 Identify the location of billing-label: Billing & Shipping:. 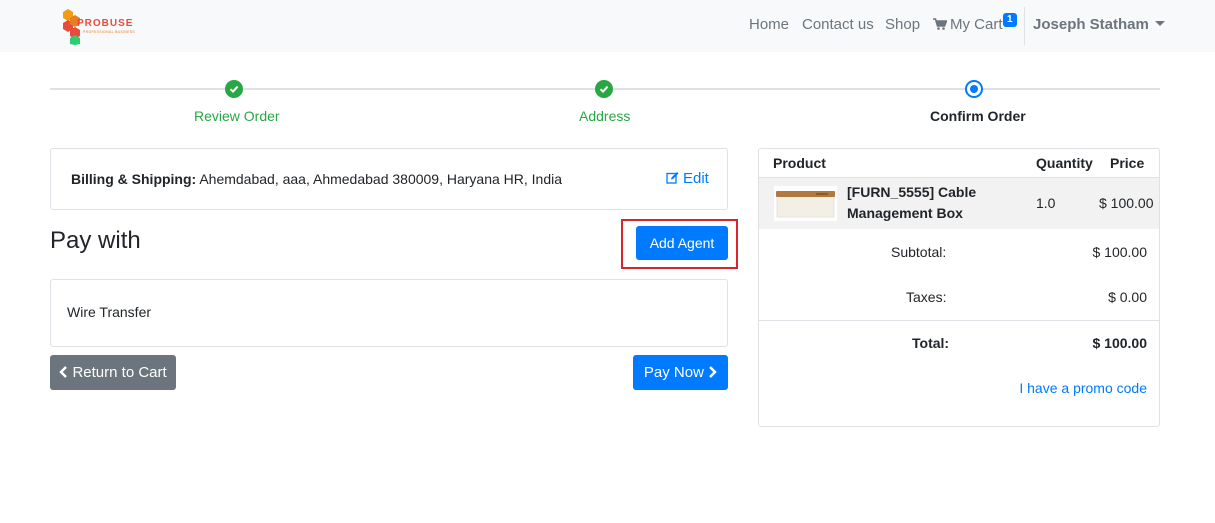
(134, 179).